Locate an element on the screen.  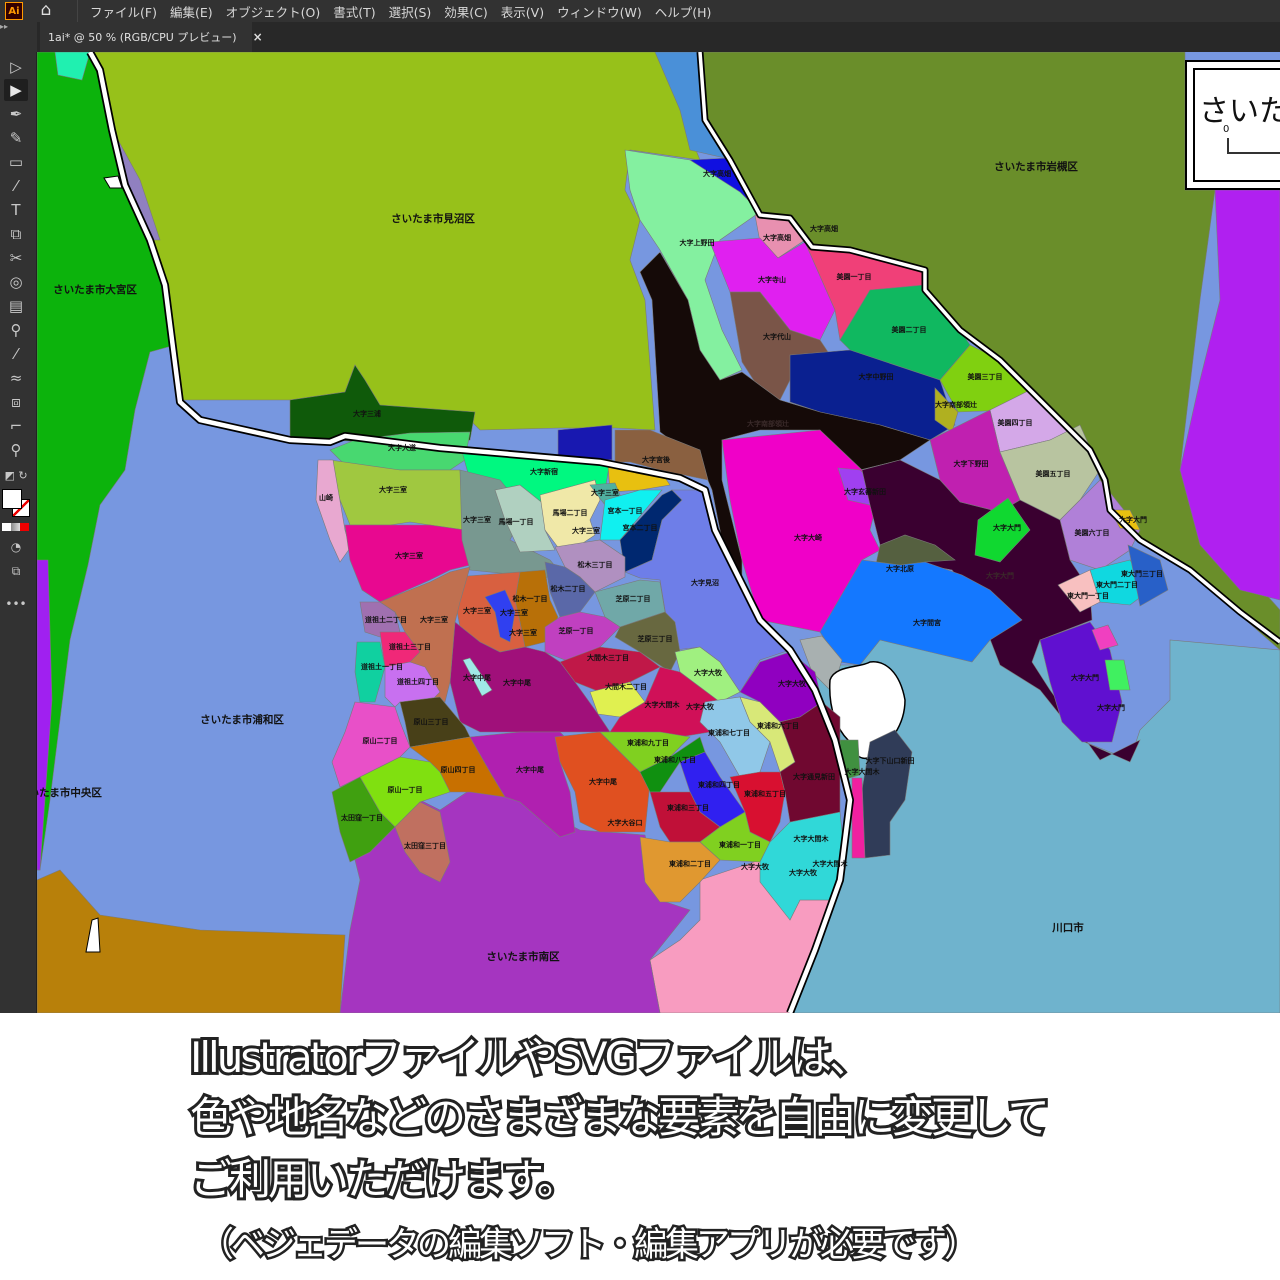
district-label: 太田窪一丁目 is located at coordinates (362, 817).